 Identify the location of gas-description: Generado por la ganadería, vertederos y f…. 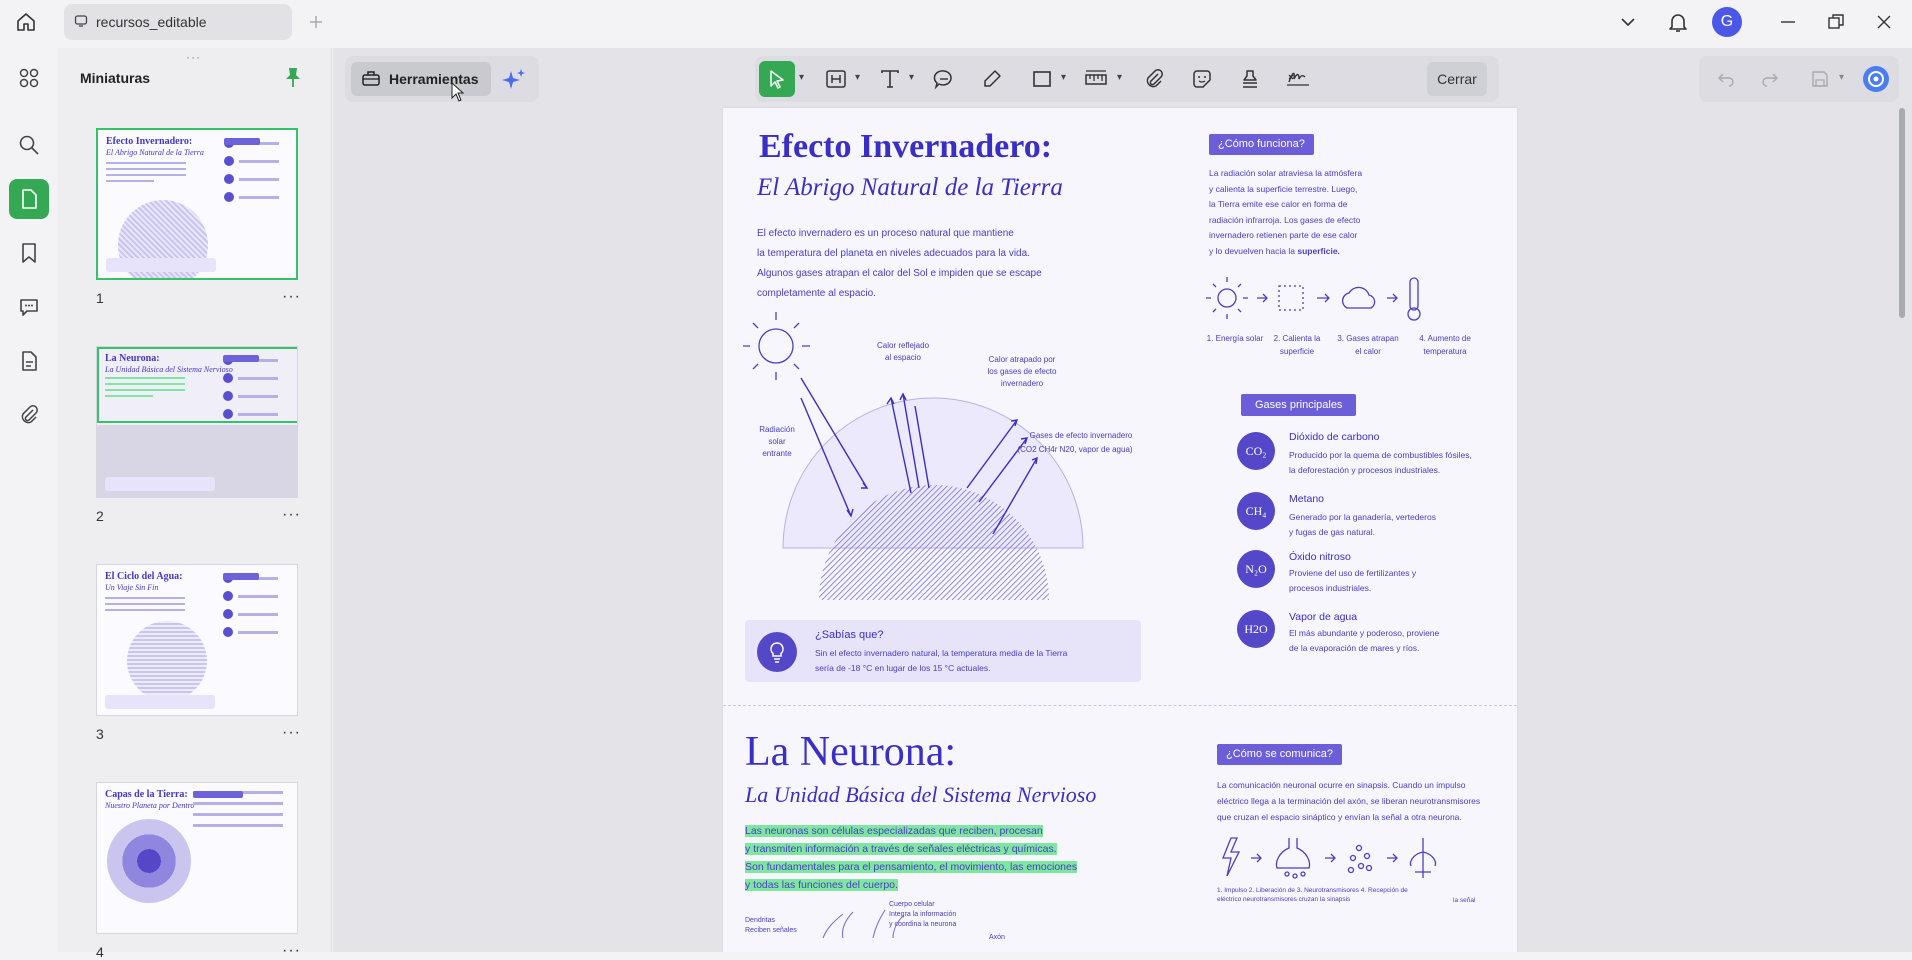
(1362, 524).